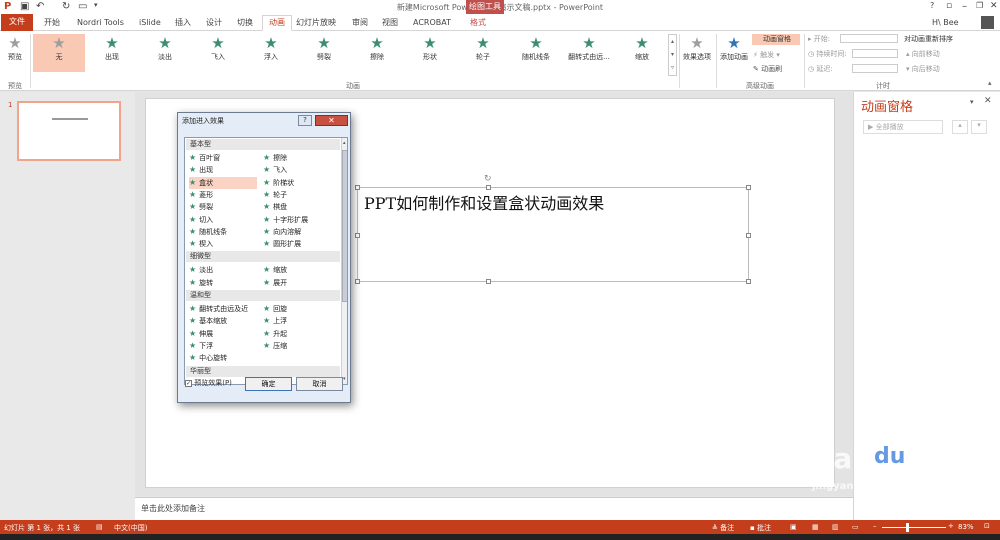 This screenshot has width=1000, height=540. Describe the element at coordinates (305, 120) in the screenshot. I see `dialog-help-button: ?` at that location.